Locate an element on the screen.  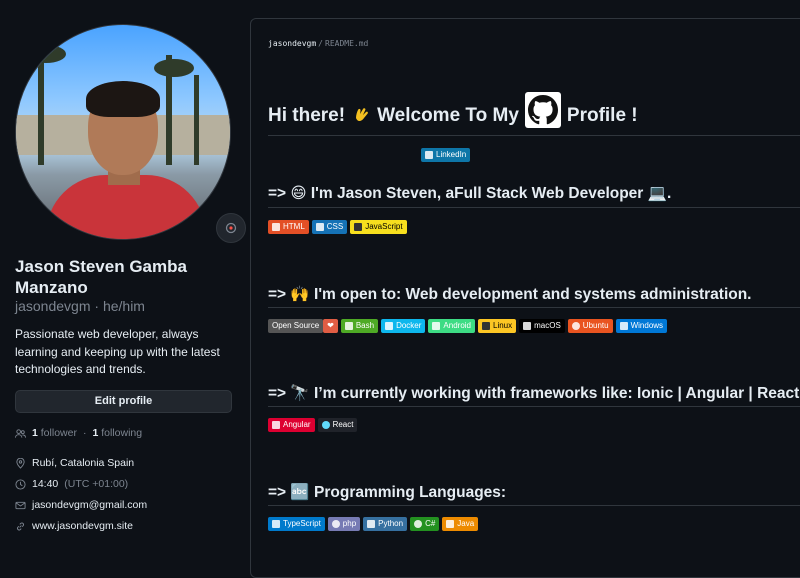
linux-icon is located at coordinates (486, 326).